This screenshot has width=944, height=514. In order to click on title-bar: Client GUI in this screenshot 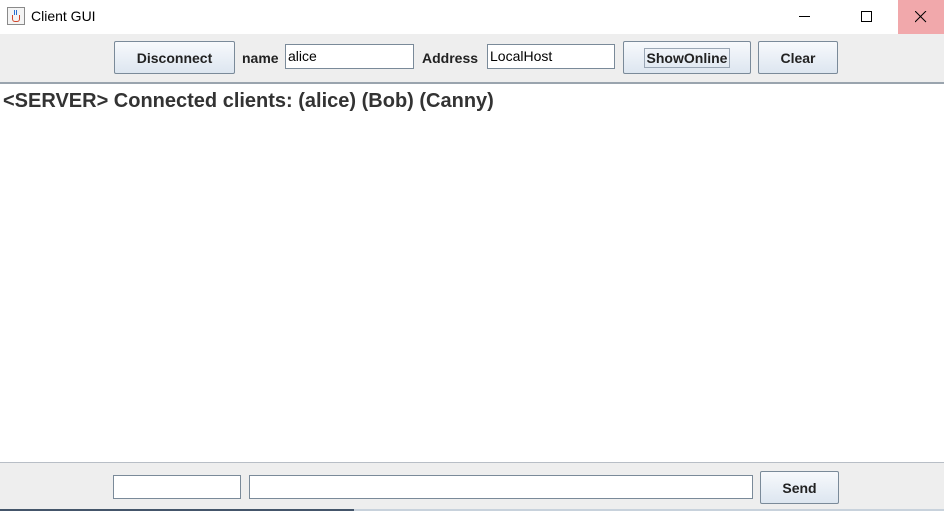, I will do `click(472, 17)`.